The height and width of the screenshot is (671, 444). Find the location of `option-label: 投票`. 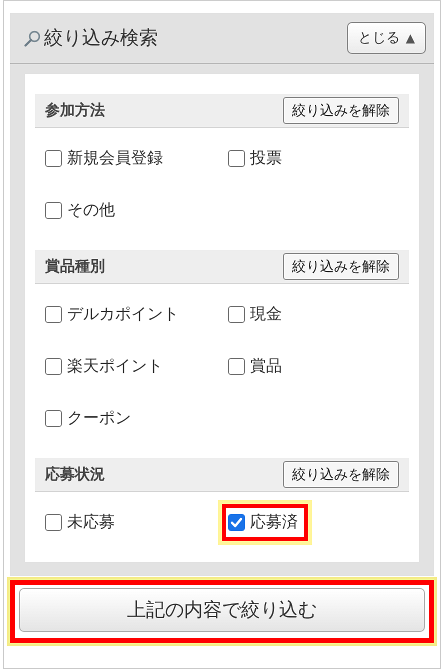

option-label: 投票 is located at coordinates (266, 158).